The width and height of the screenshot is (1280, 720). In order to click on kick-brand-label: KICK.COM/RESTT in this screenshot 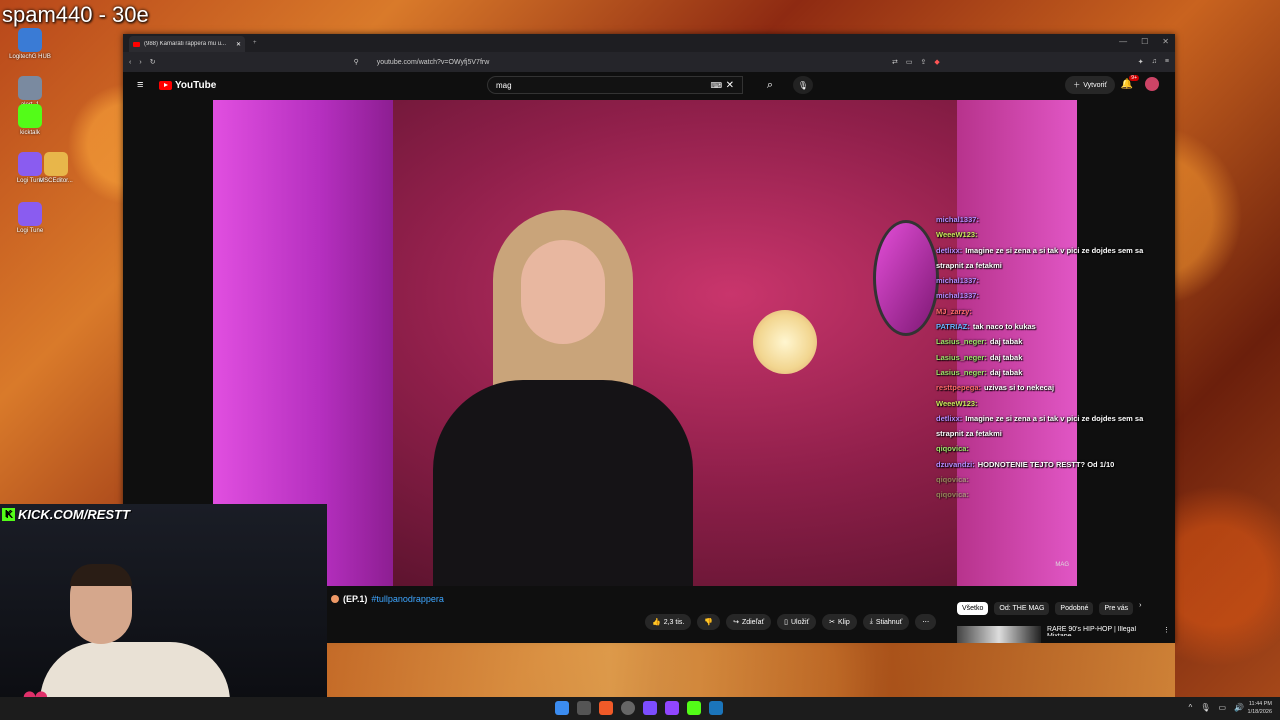, I will do `click(74, 514)`.